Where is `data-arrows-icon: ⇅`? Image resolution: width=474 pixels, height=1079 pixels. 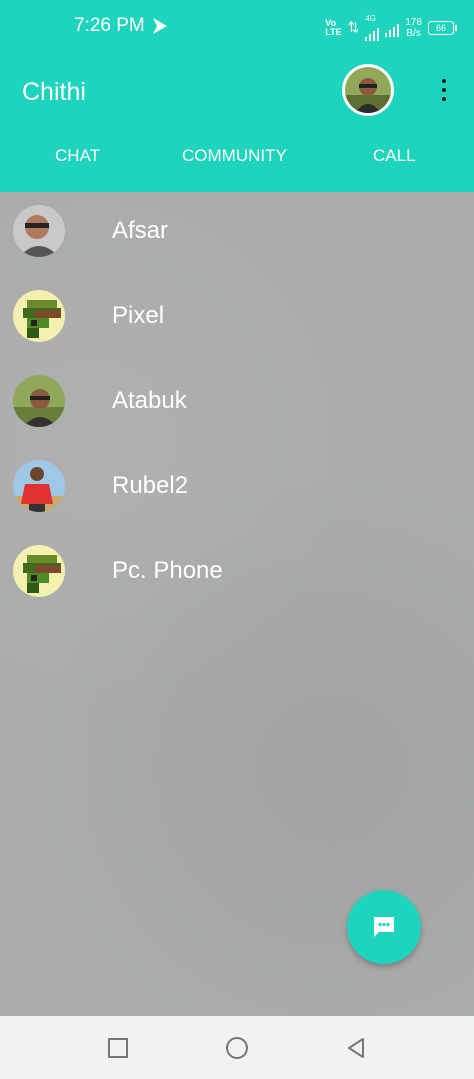
data-arrows-icon: ⇅ is located at coordinates (353, 27).